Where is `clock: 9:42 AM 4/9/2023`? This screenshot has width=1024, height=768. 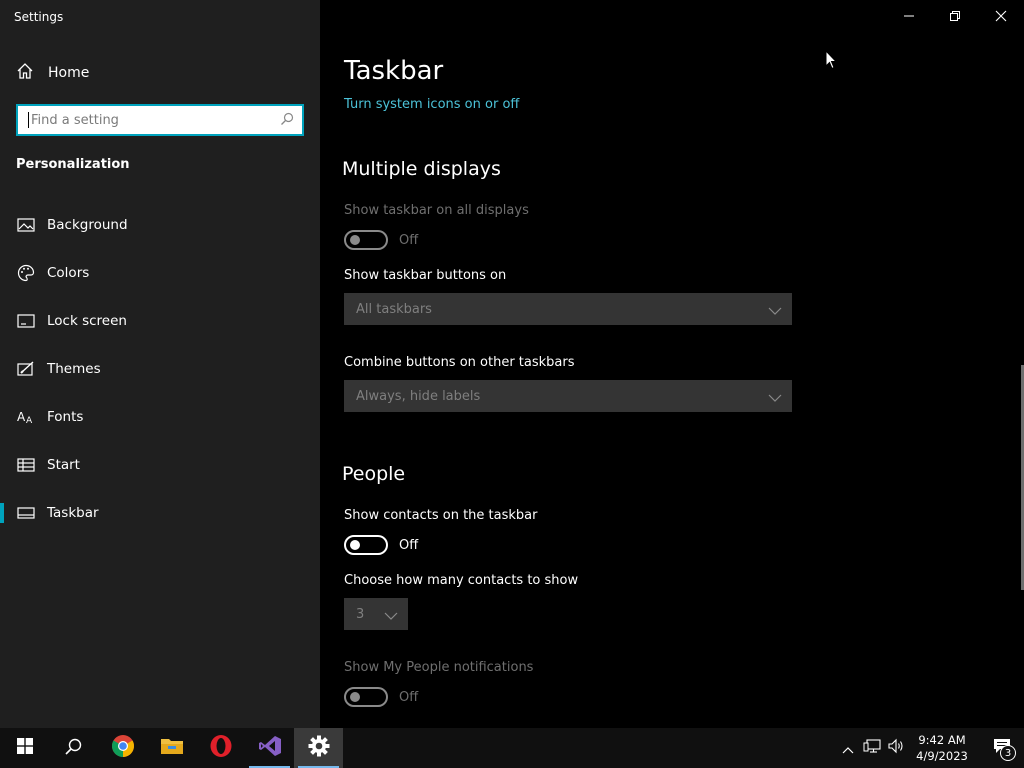
clock: 9:42 AM 4/9/2023 is located at coordinates (942, 748).